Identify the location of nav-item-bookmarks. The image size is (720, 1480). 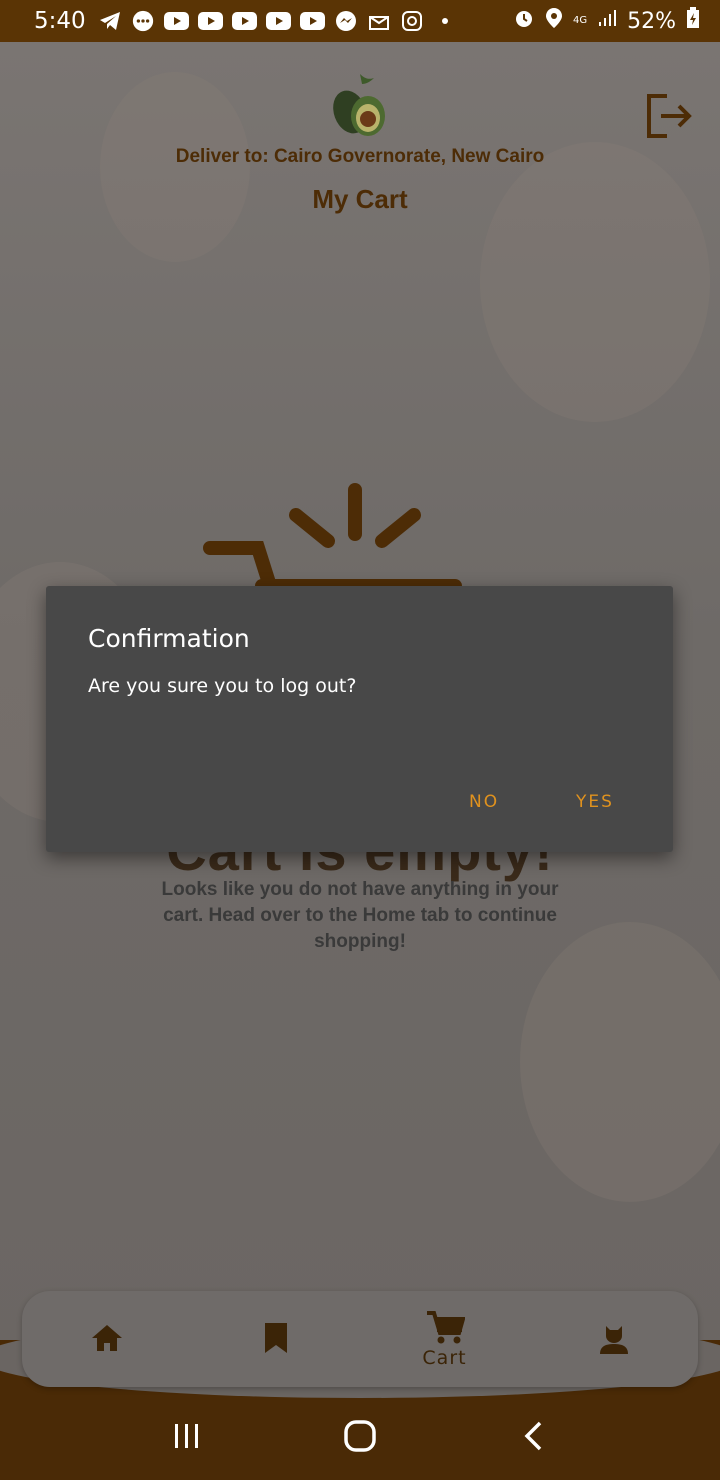
(276, 1339).